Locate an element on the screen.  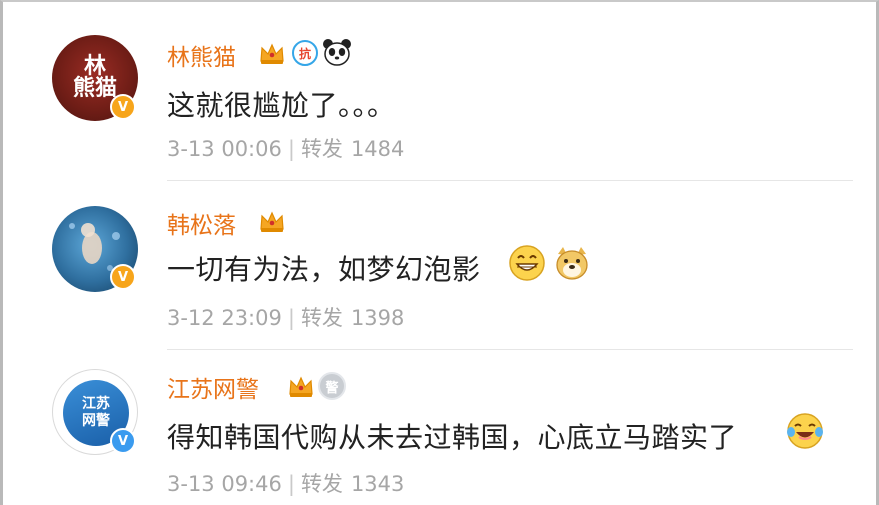
comment-meta: 3-13 09:46 | 转发 1343 is located at coordinates (285, 483).